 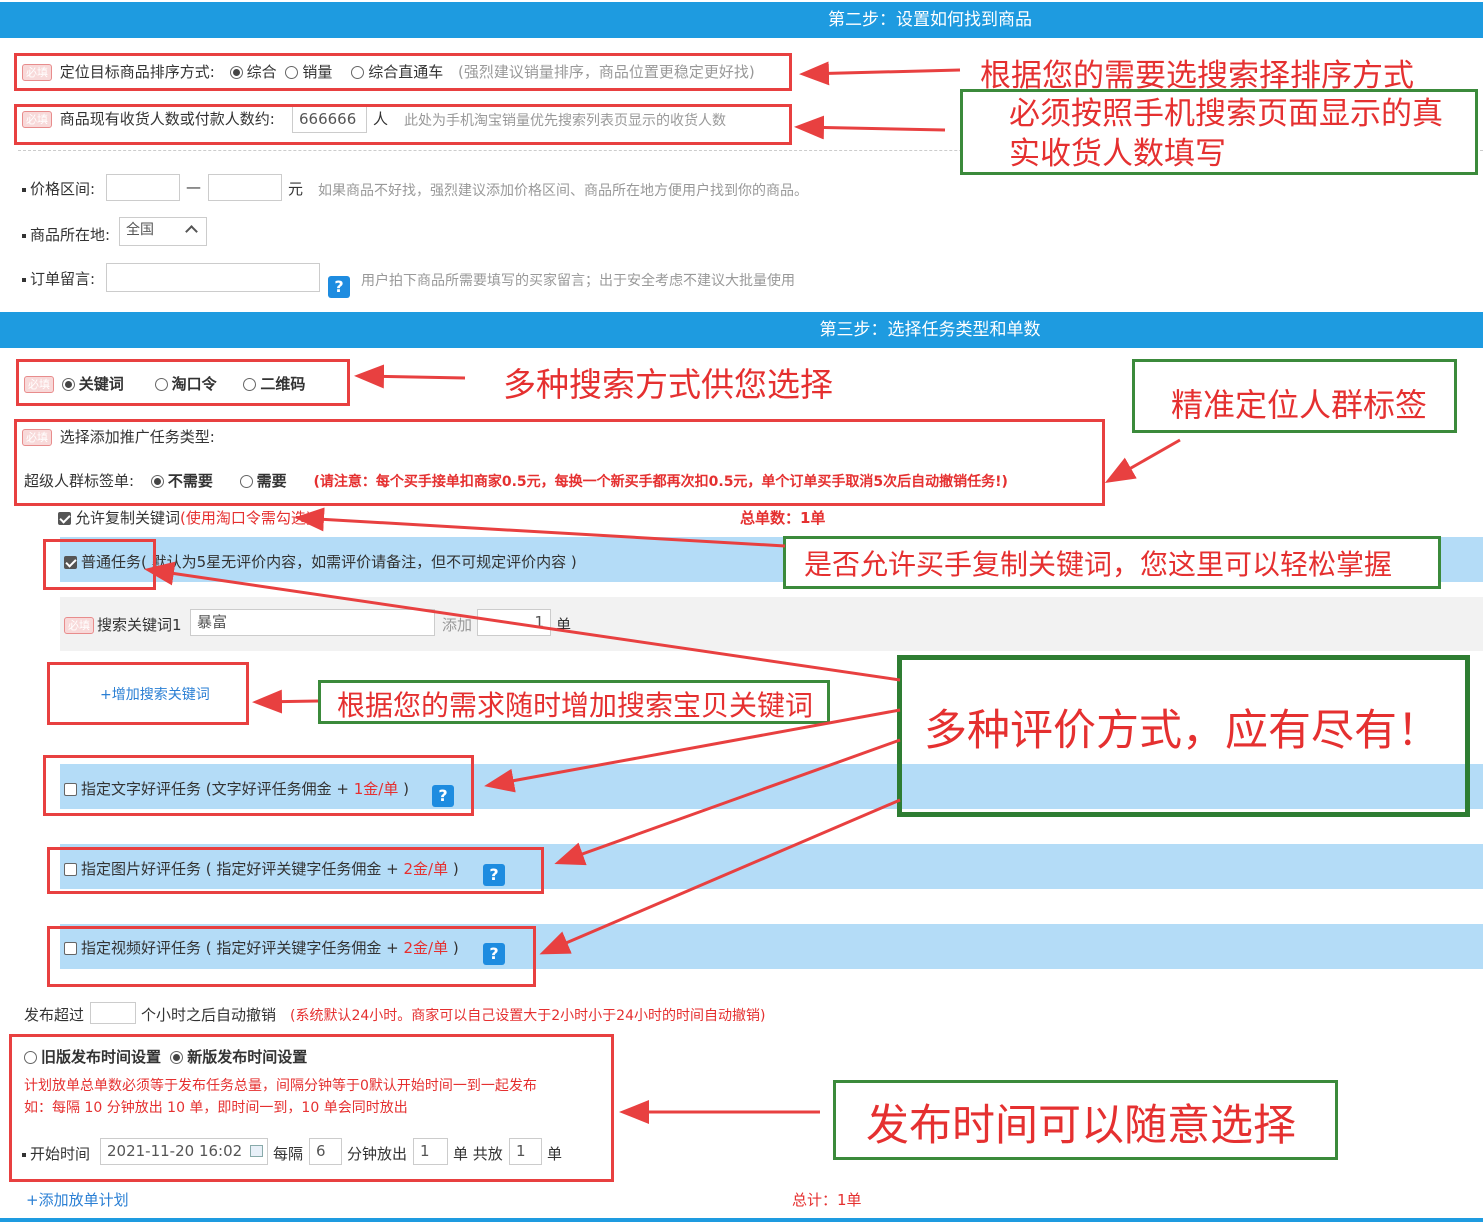 What do you see at coordinates (213, 277) in the screenshot?
I see `message-input` at bounding box center [213, 277].